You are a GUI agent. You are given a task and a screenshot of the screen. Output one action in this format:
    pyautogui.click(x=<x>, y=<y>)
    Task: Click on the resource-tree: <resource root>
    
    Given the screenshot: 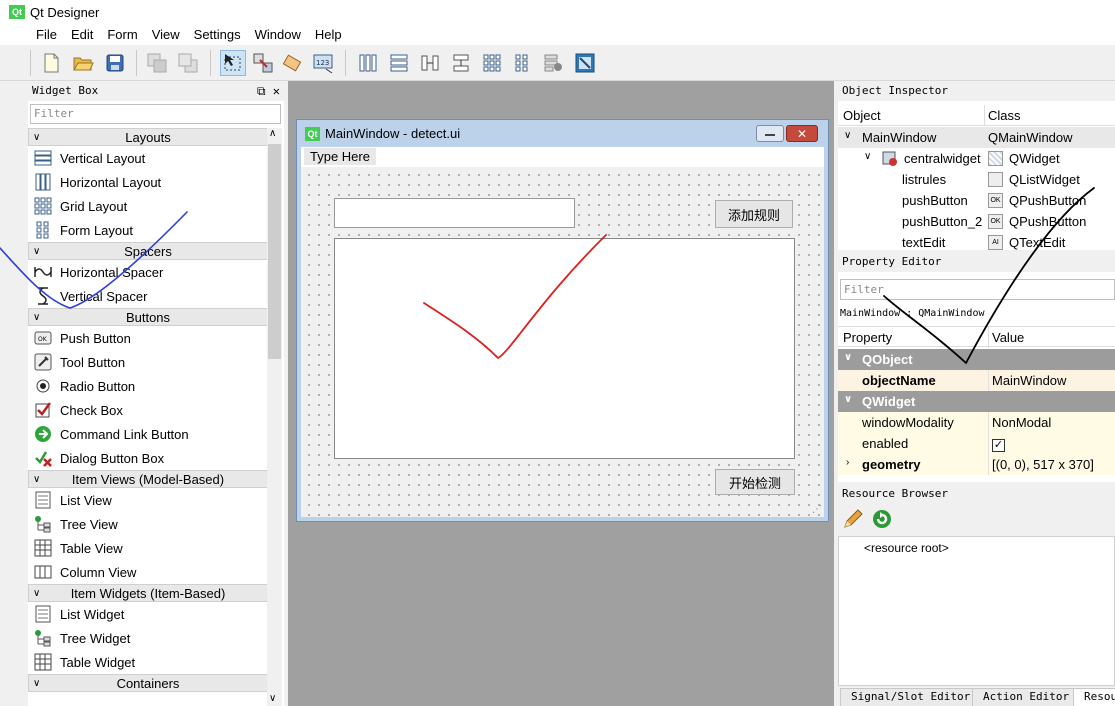 What is the action you would take?
    pyautogui.click(x=976, y=611)
    